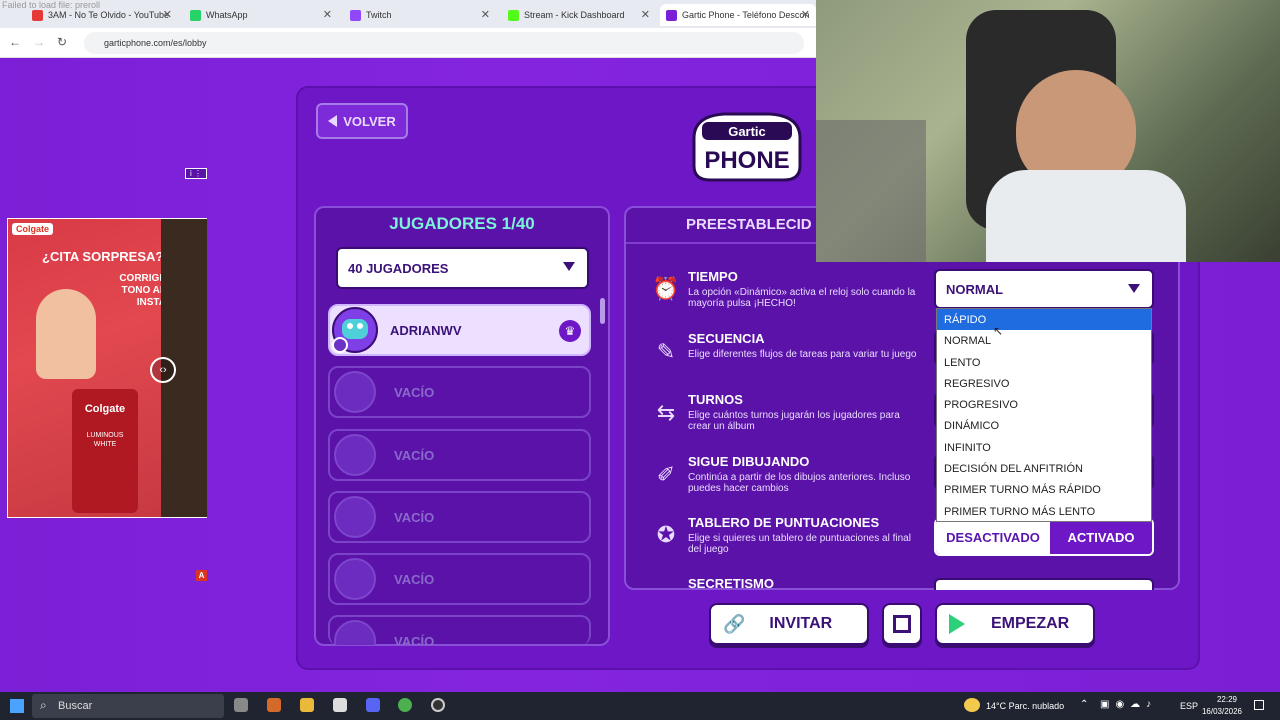 Image resolution: width=1280 pixels, height=720 pixels. What do you see at coordinates (405, 705) in the screenshot?
I see `chrome-icon` at bounding box center [405, 705].